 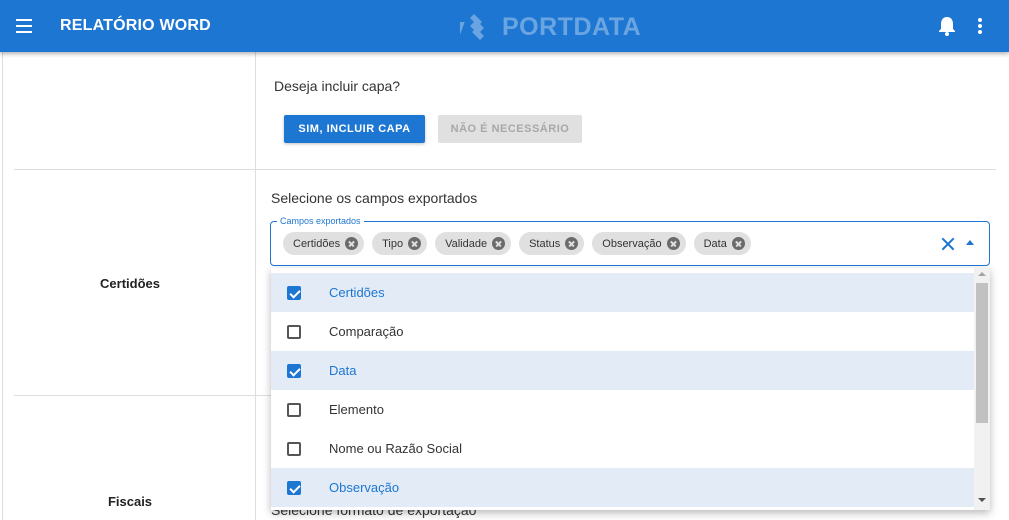 What do you see at coordinates (343, 370) in the screenshot?
I see `option-label: Data` at bounding box center [343, 370].